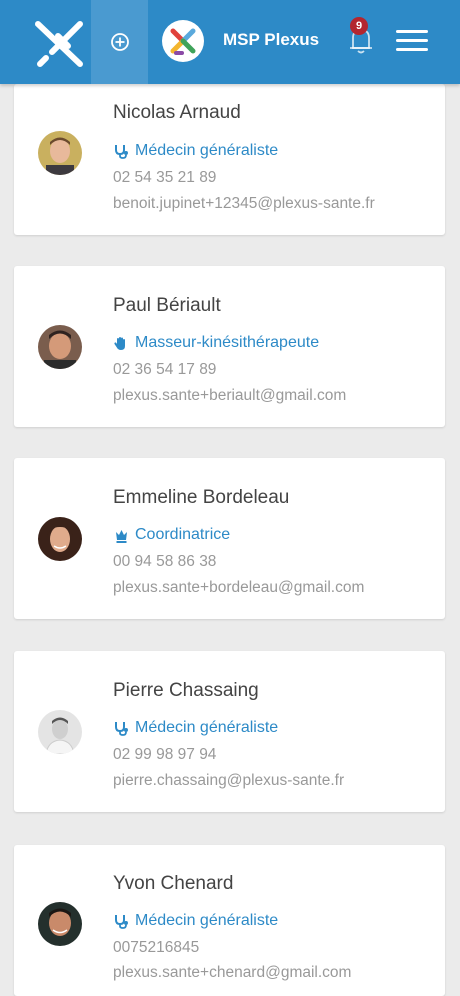  What do you see at coordinates (183, 41) in the screenshot?
I see `msp-logo-icon` at bounding box center [183, 41].